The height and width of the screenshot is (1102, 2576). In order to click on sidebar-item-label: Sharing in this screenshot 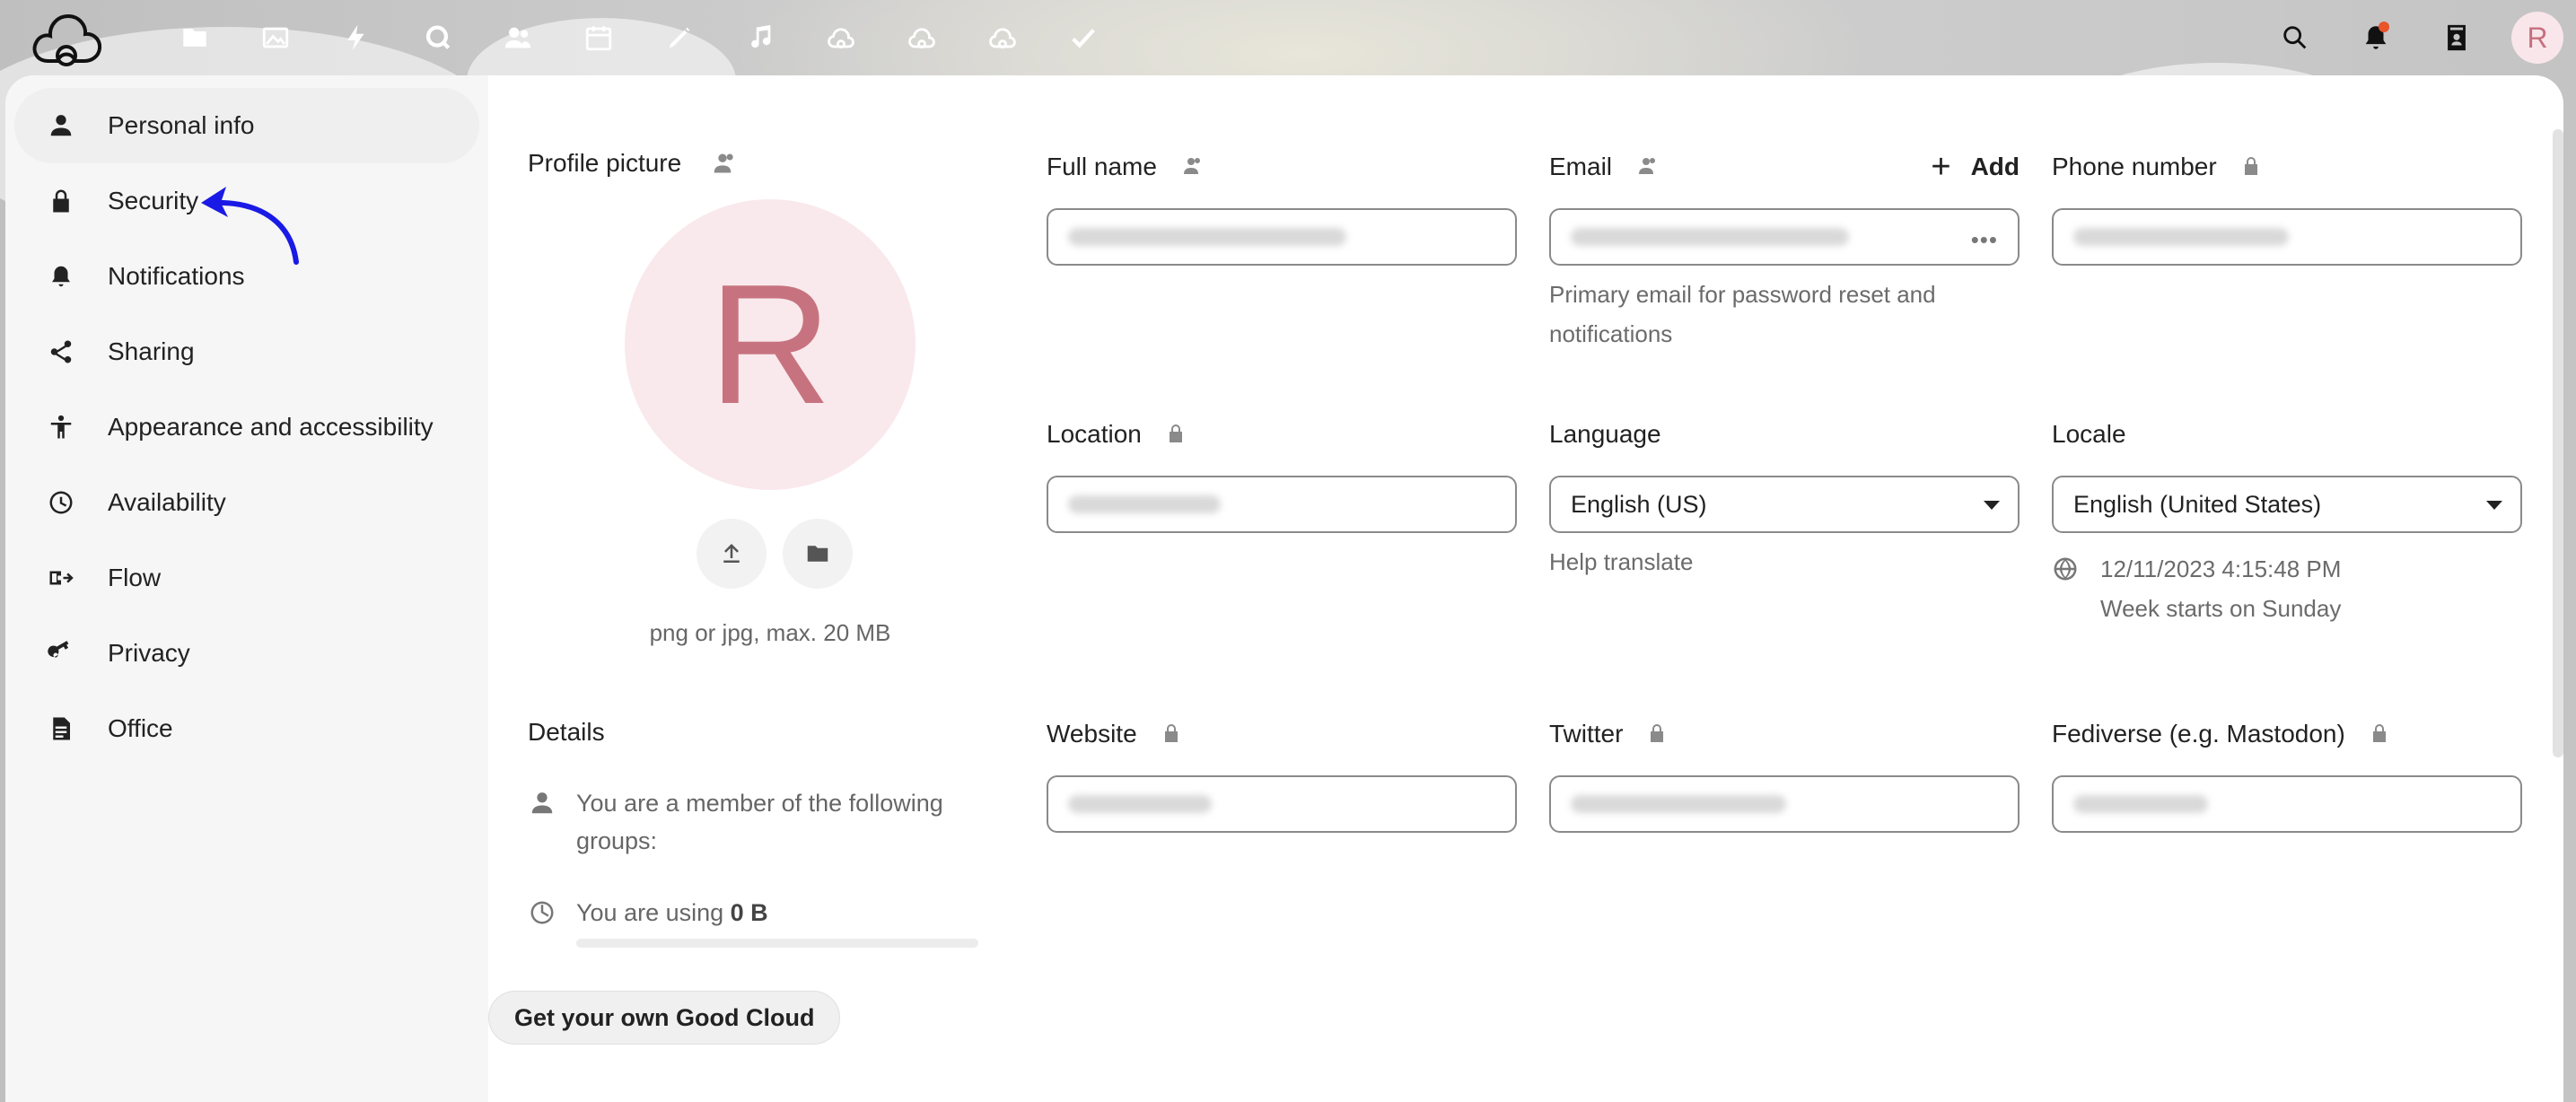, I will do `click(151, 351)`.